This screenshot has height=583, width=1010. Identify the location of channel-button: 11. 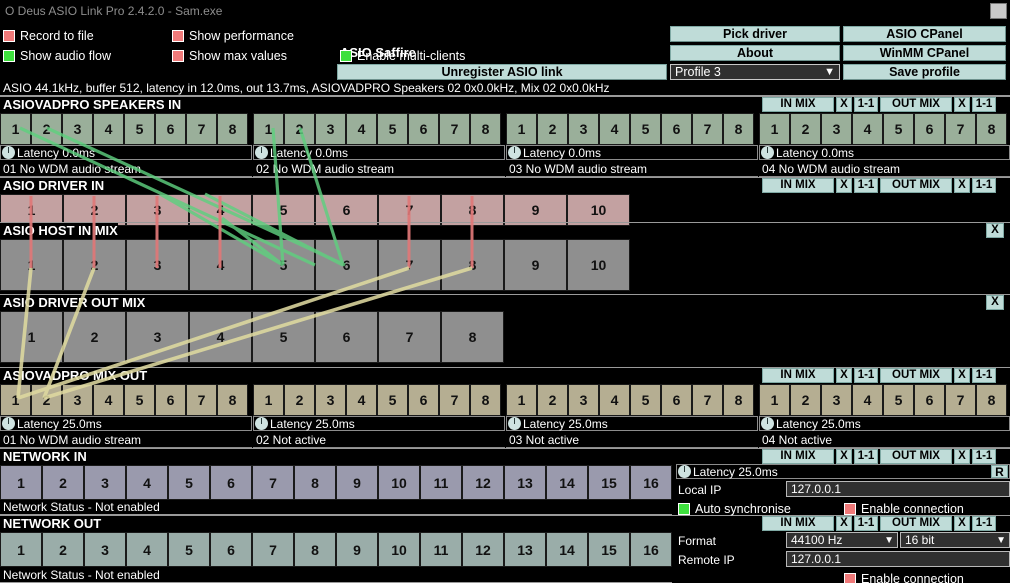
(441, 482).